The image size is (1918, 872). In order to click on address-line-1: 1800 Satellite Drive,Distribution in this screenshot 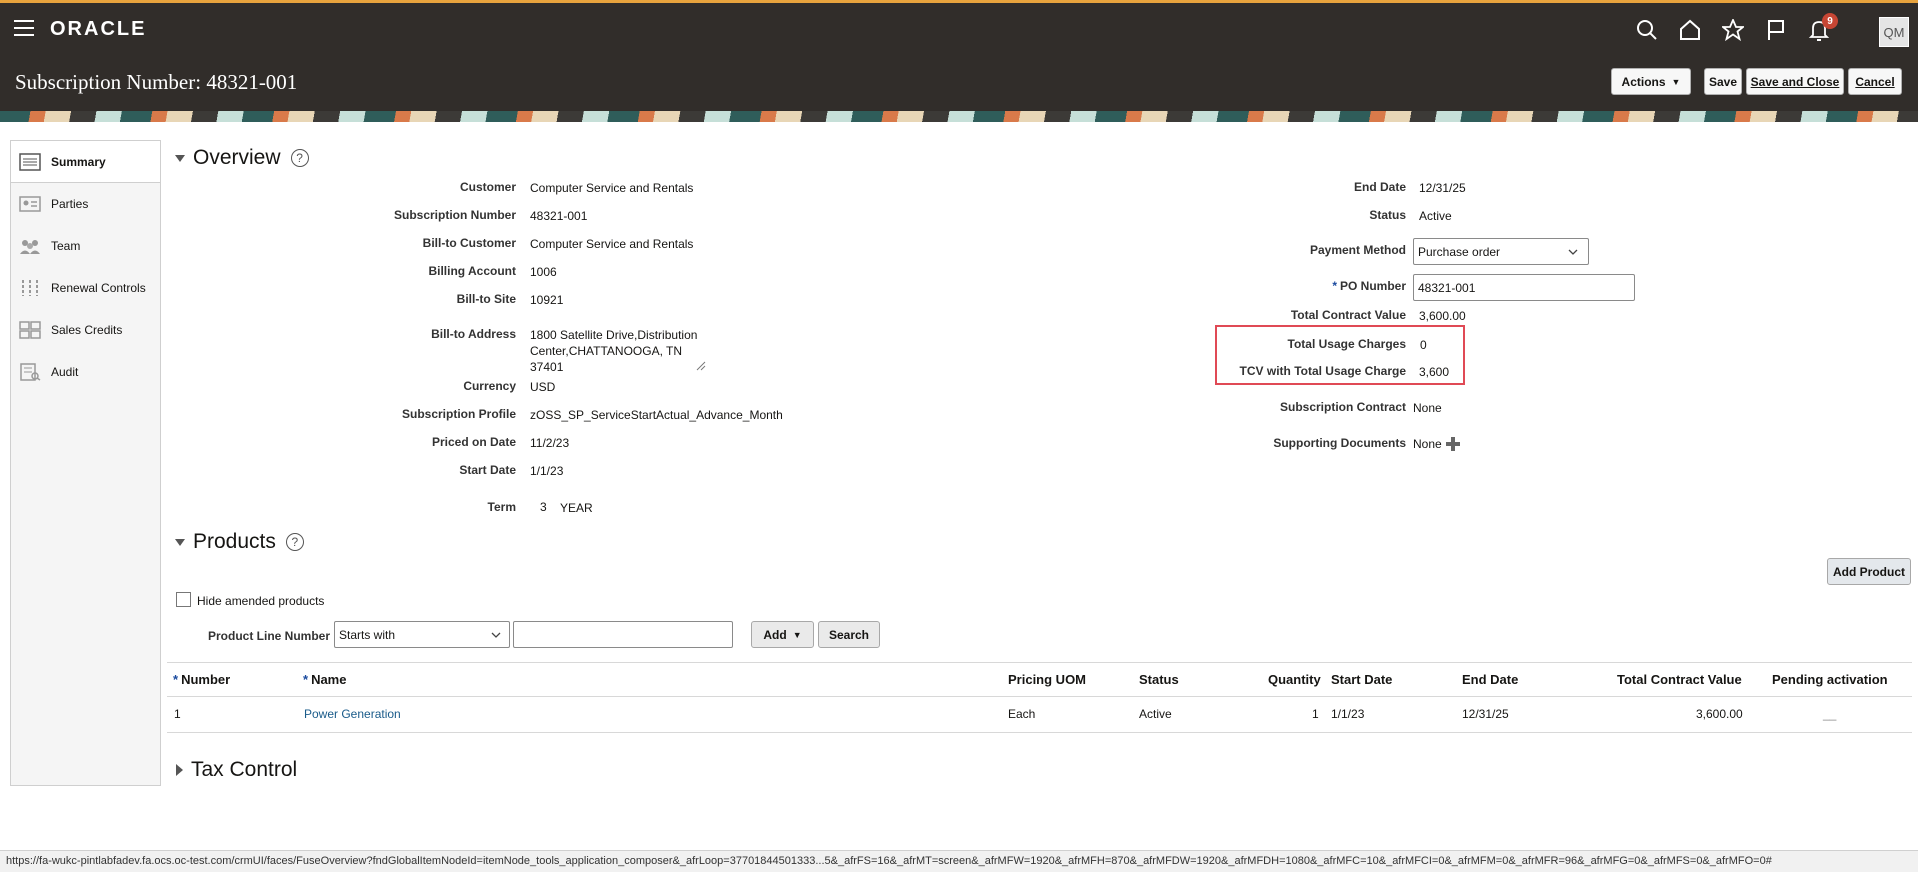, I will do `click(614, 335)`.